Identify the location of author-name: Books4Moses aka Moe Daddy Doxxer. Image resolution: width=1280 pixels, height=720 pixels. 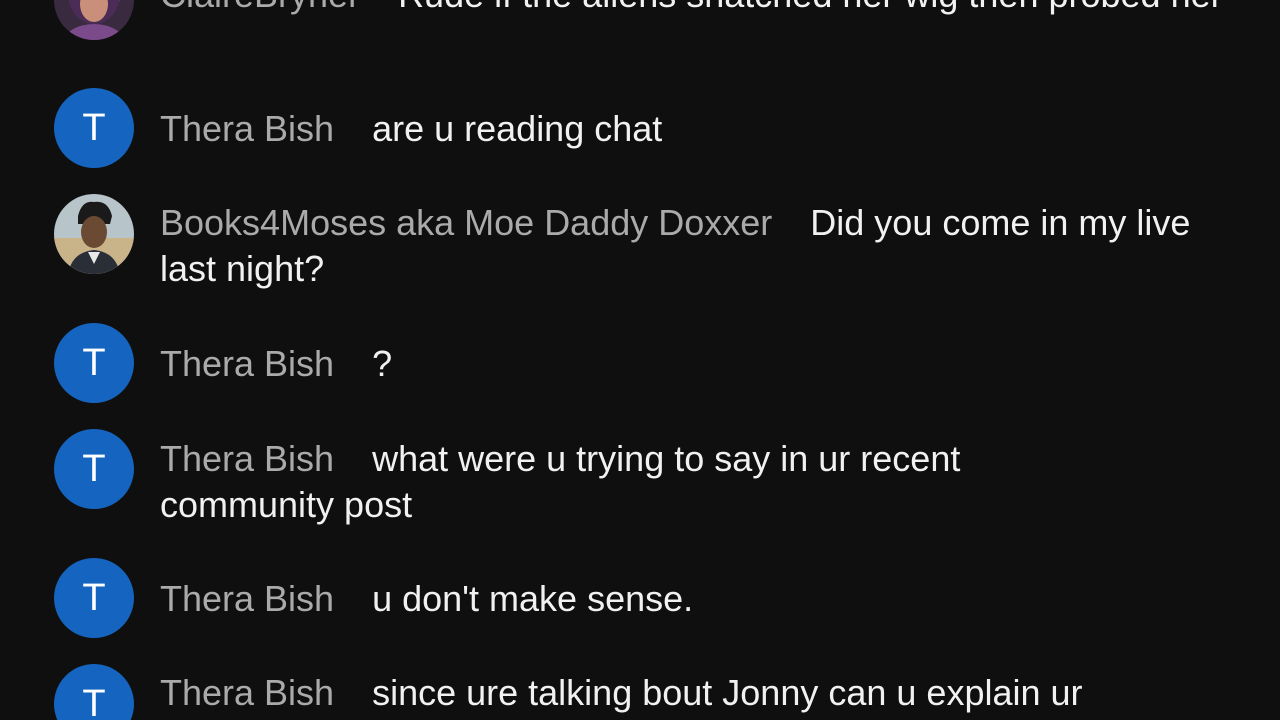
(466, 222).